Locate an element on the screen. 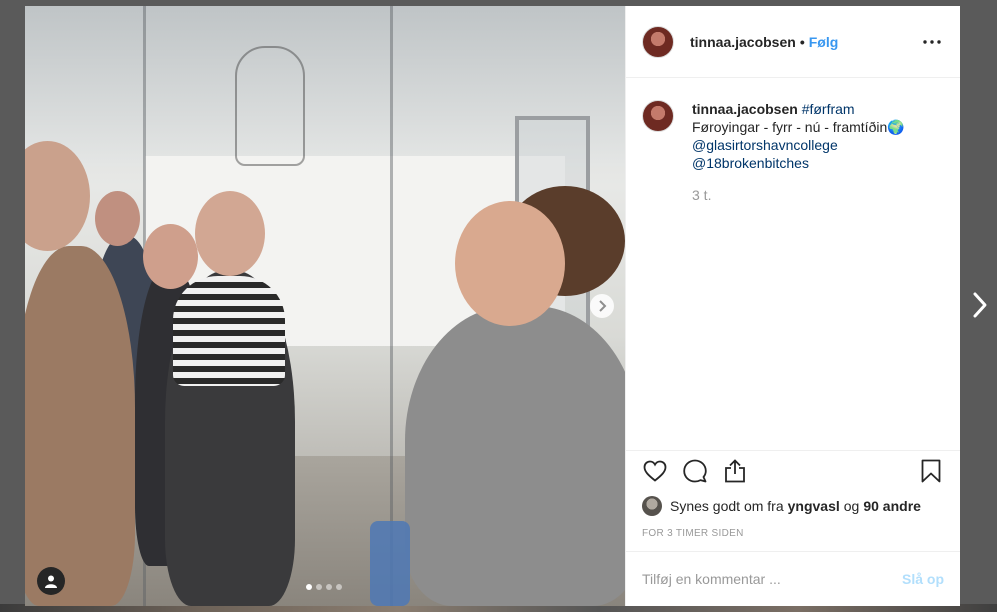 This screenshot has height=612, width=997. share-icon is located at coordinates (735, 470).